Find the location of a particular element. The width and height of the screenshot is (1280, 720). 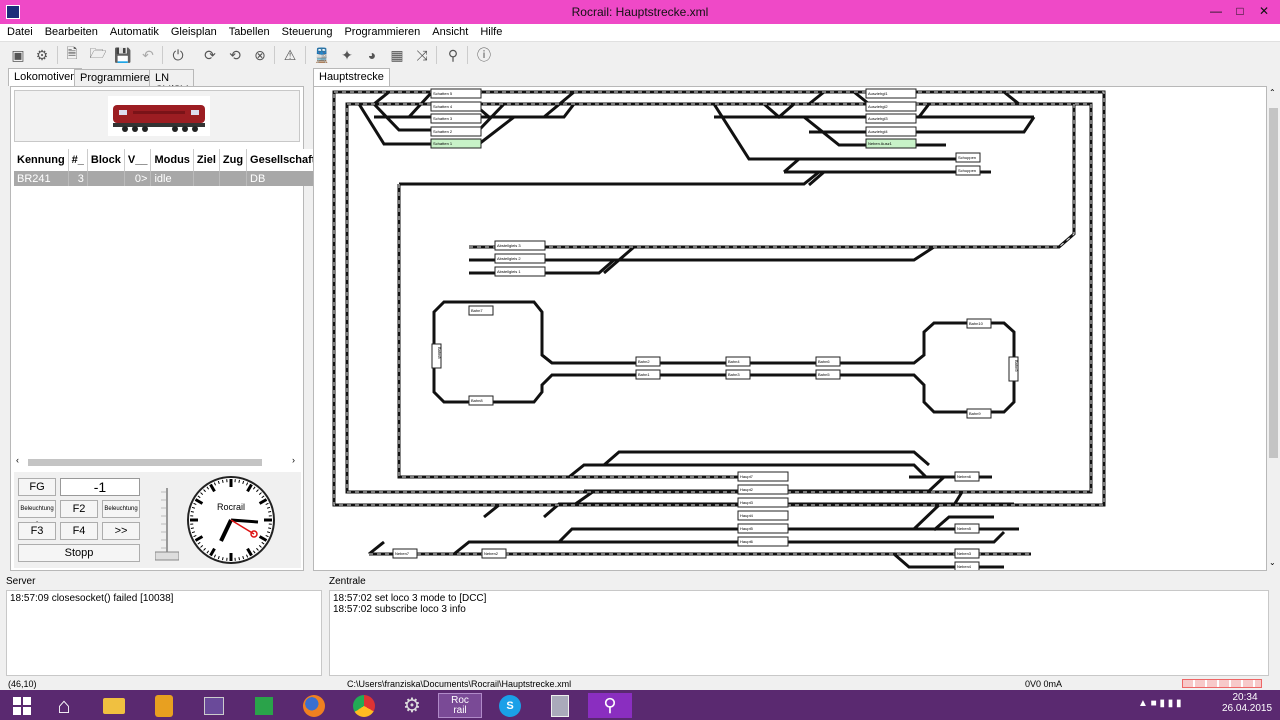

close-button: ✕ is located at coordinates (1264, 11).